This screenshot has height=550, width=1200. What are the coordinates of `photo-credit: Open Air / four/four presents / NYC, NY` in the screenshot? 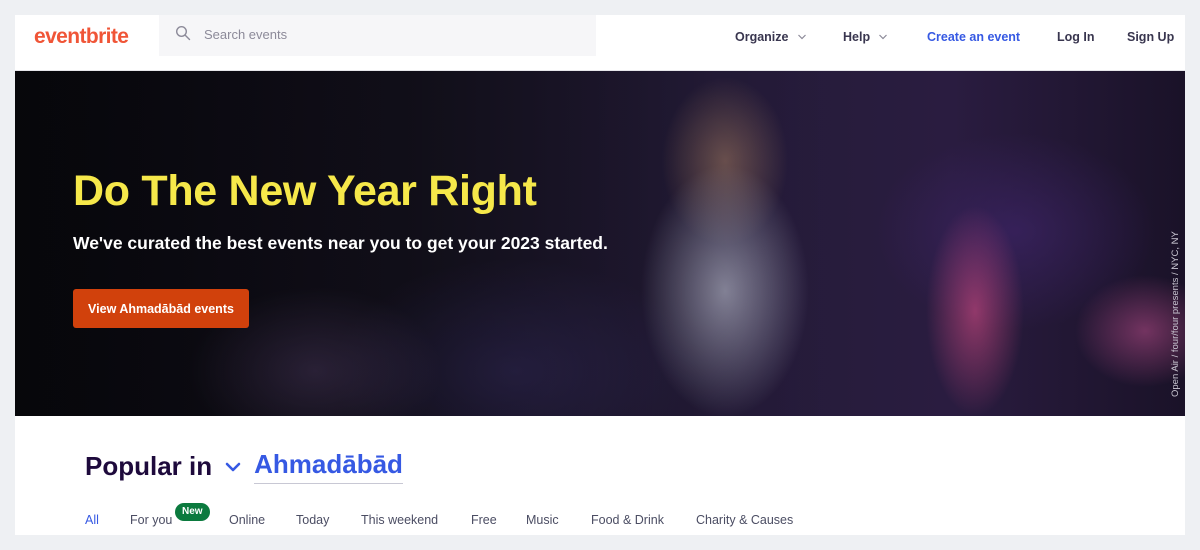 It's located at (1175, 314).